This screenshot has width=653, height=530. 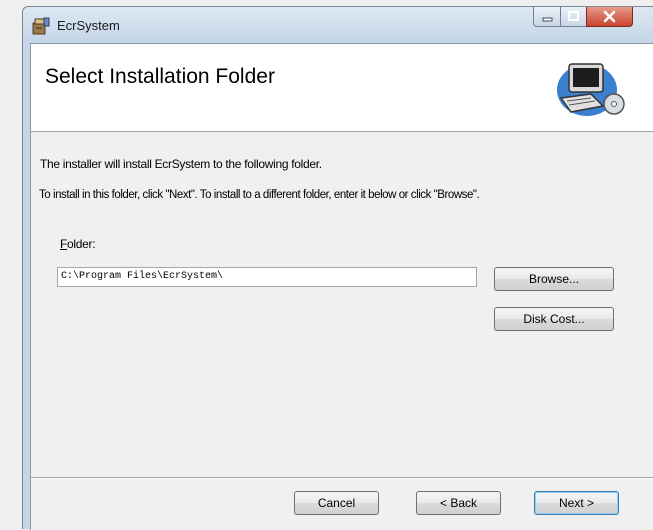 I want to click on folder-path-input: C:\Program Files\EcrSystem\, so click(x=267, y=277).